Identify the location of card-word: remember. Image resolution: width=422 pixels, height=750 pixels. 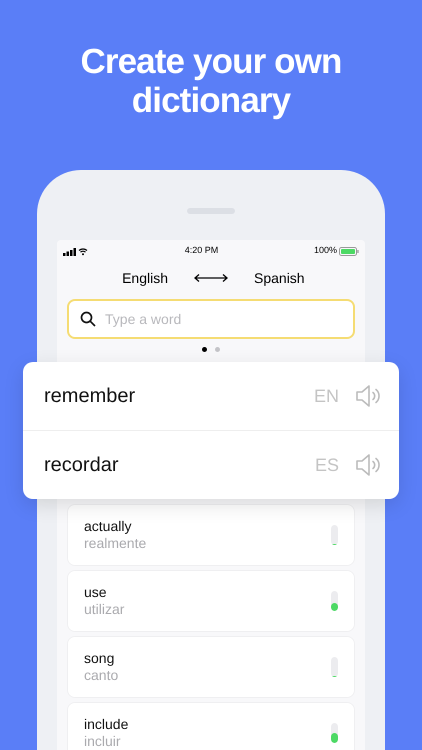
(90, 396).